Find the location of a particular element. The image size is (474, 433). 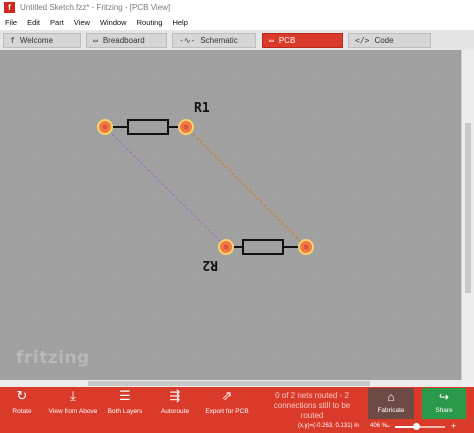

export-for-pcb-label: Export for PCB is located at coordinates (227, 411).